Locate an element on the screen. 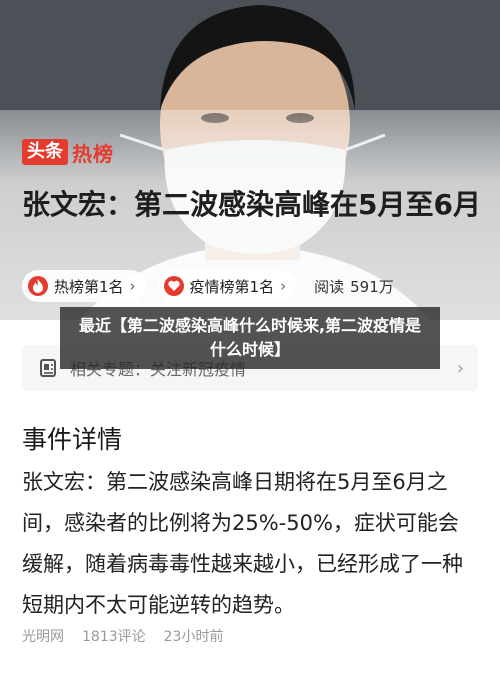 The width and height of the screenshot is (500, 675). brand-tag: 头条 is located at coordinates (45, 152).